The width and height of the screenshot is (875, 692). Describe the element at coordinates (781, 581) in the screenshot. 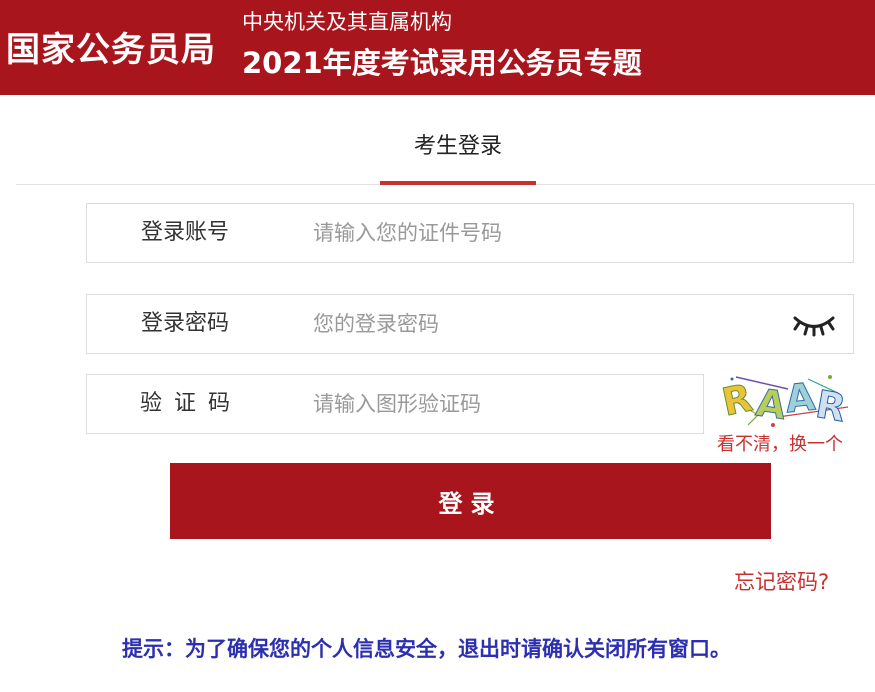

I see `forgot-password-link: 忘记密码?` at that location.